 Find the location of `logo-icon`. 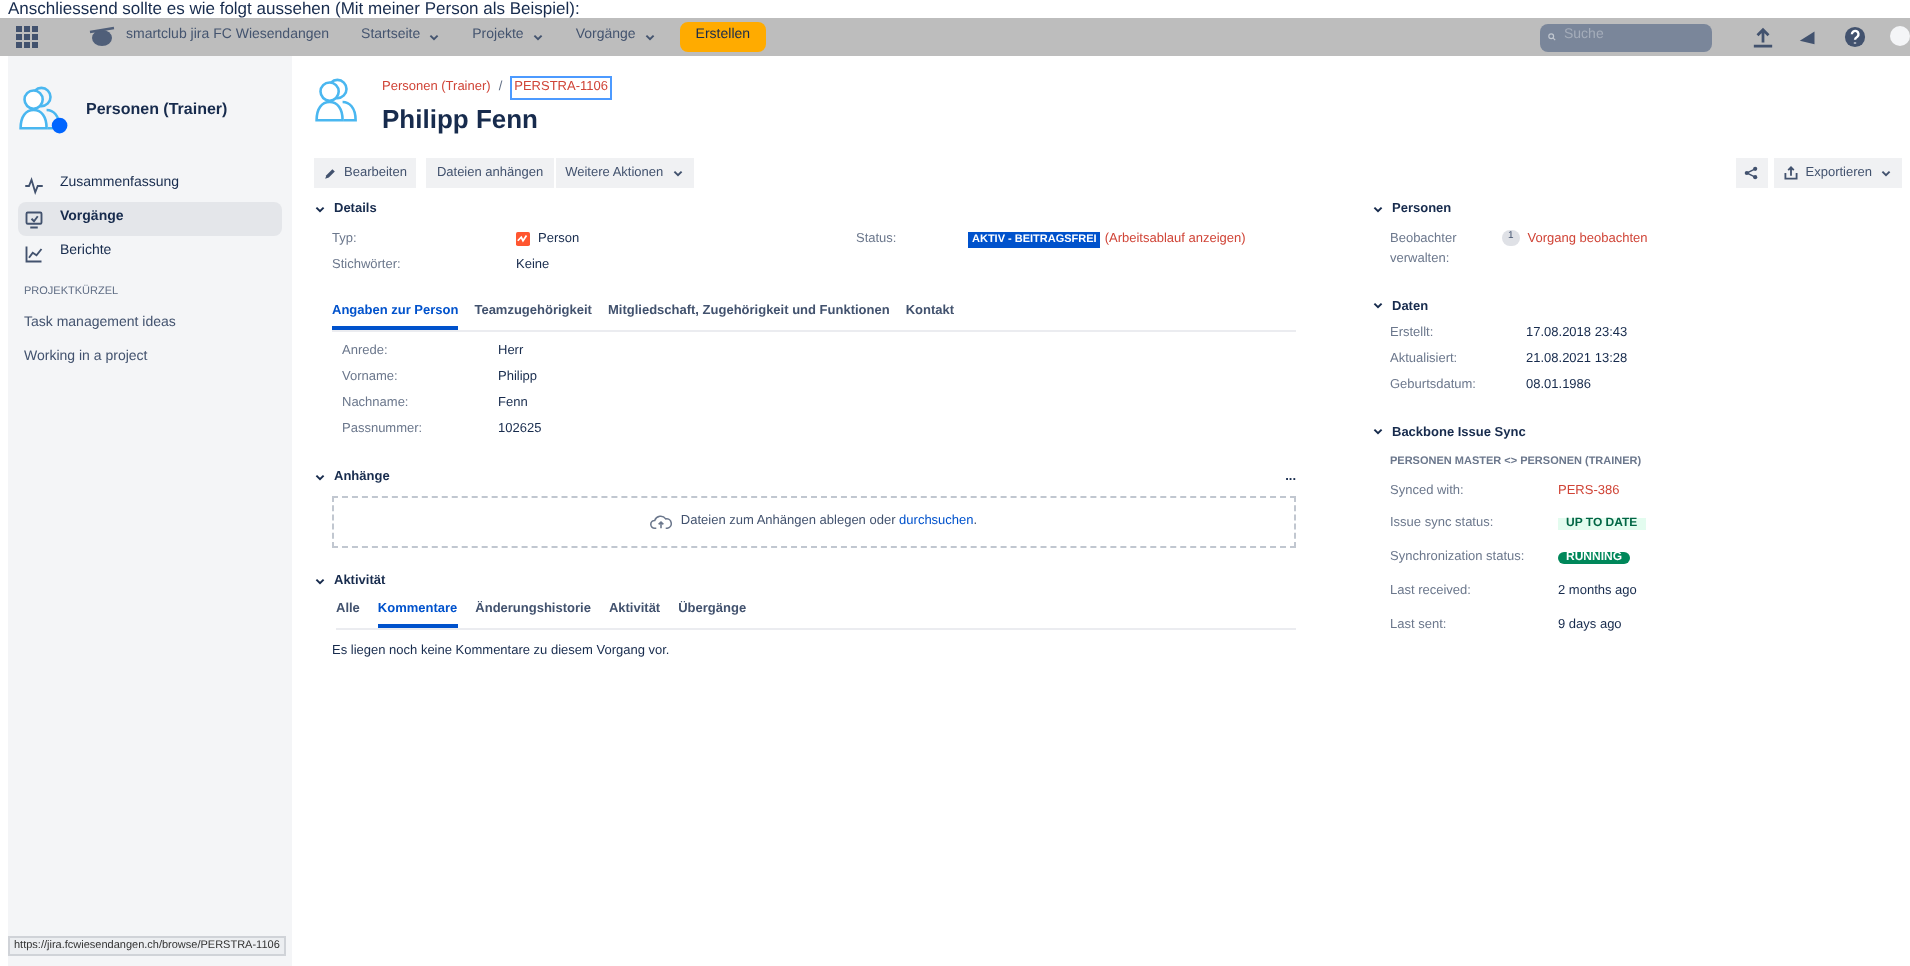

logo-icon is located at coordinates (102, 37).